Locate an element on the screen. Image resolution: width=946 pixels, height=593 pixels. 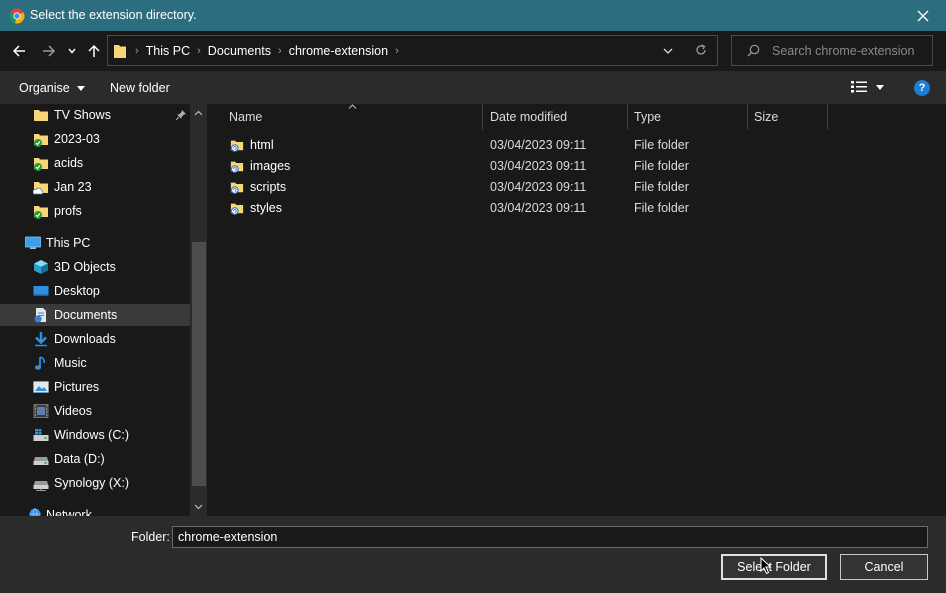
sidebar-item-label: Downloads is located at coordinates (85, 339).